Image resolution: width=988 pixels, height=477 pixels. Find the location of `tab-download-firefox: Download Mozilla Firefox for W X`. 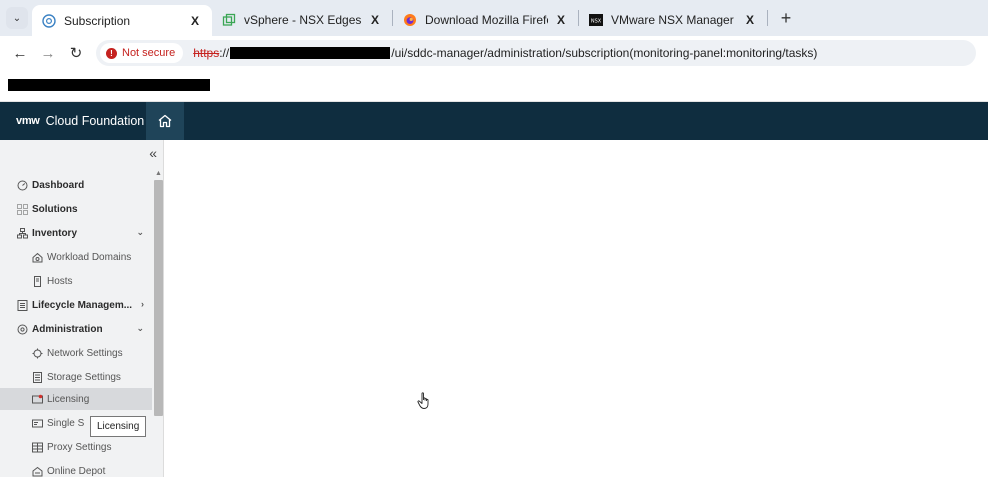

tab-download-firefox: Download Mozilla Firefox for W X is located at coordinates (485, 20).